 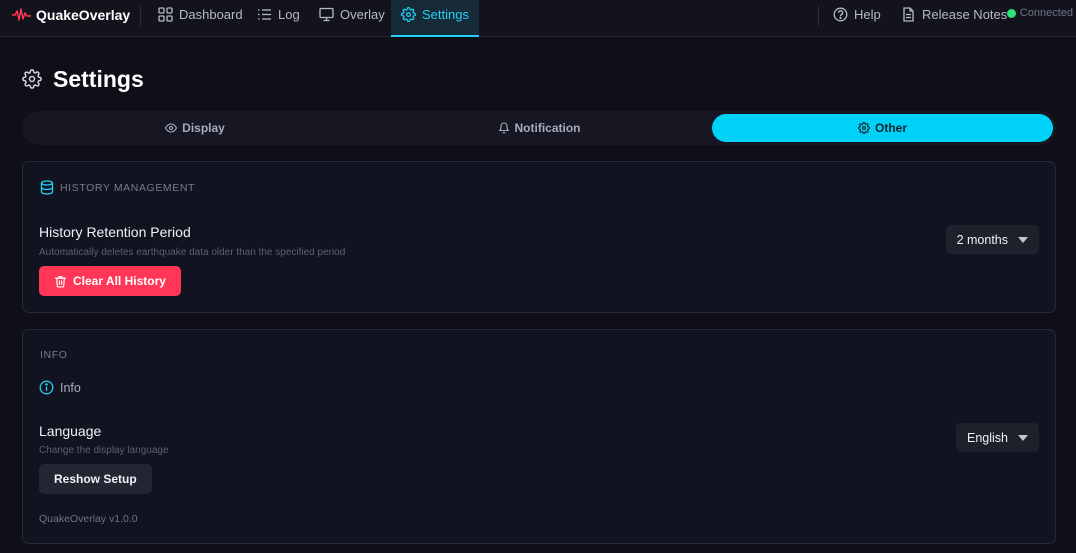 What do you see at coordinates (890, 128) in the screenshot?
I see `tab-other-label: Other` at bounding box center [890, 128].